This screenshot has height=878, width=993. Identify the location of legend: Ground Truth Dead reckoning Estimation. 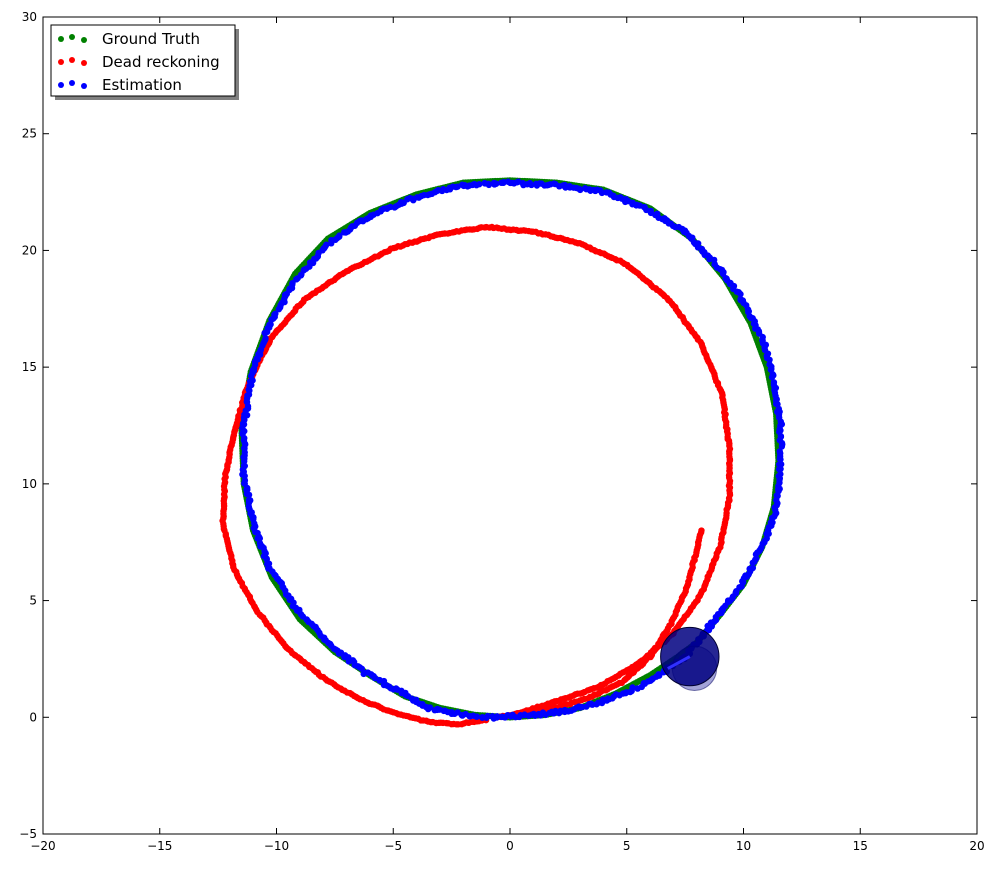
(144, 62).